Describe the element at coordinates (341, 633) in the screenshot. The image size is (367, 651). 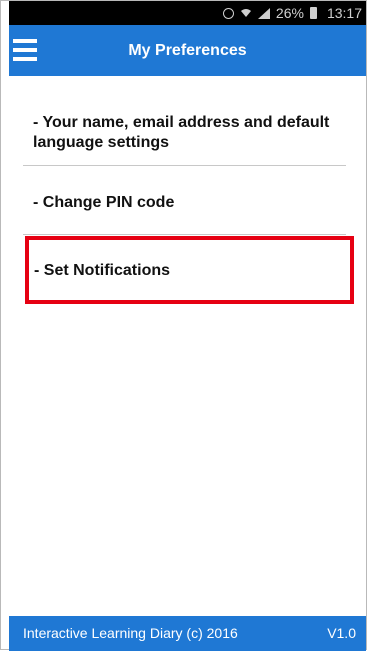
I see `footer-version: V1.0` at that location.